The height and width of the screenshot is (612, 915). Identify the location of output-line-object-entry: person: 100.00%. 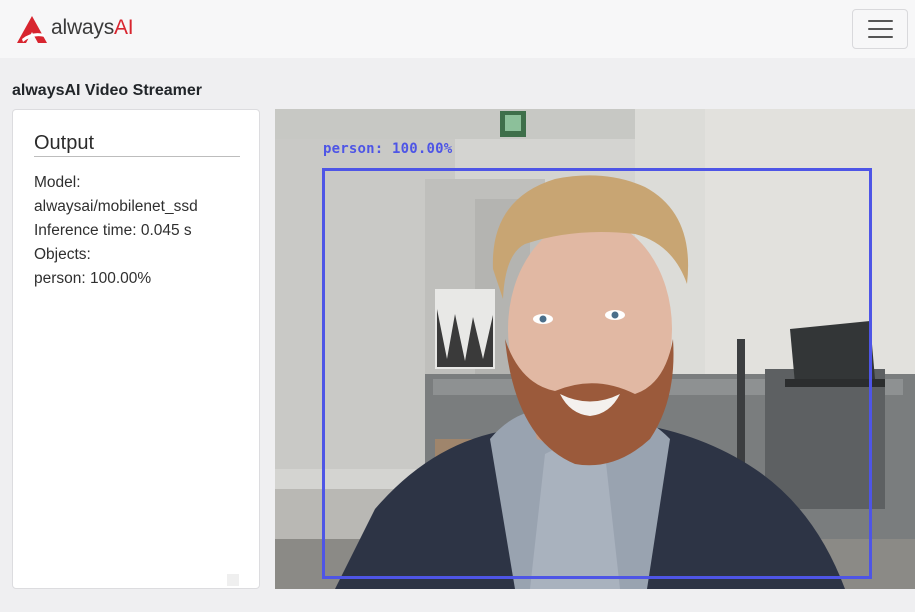
(93, 278).